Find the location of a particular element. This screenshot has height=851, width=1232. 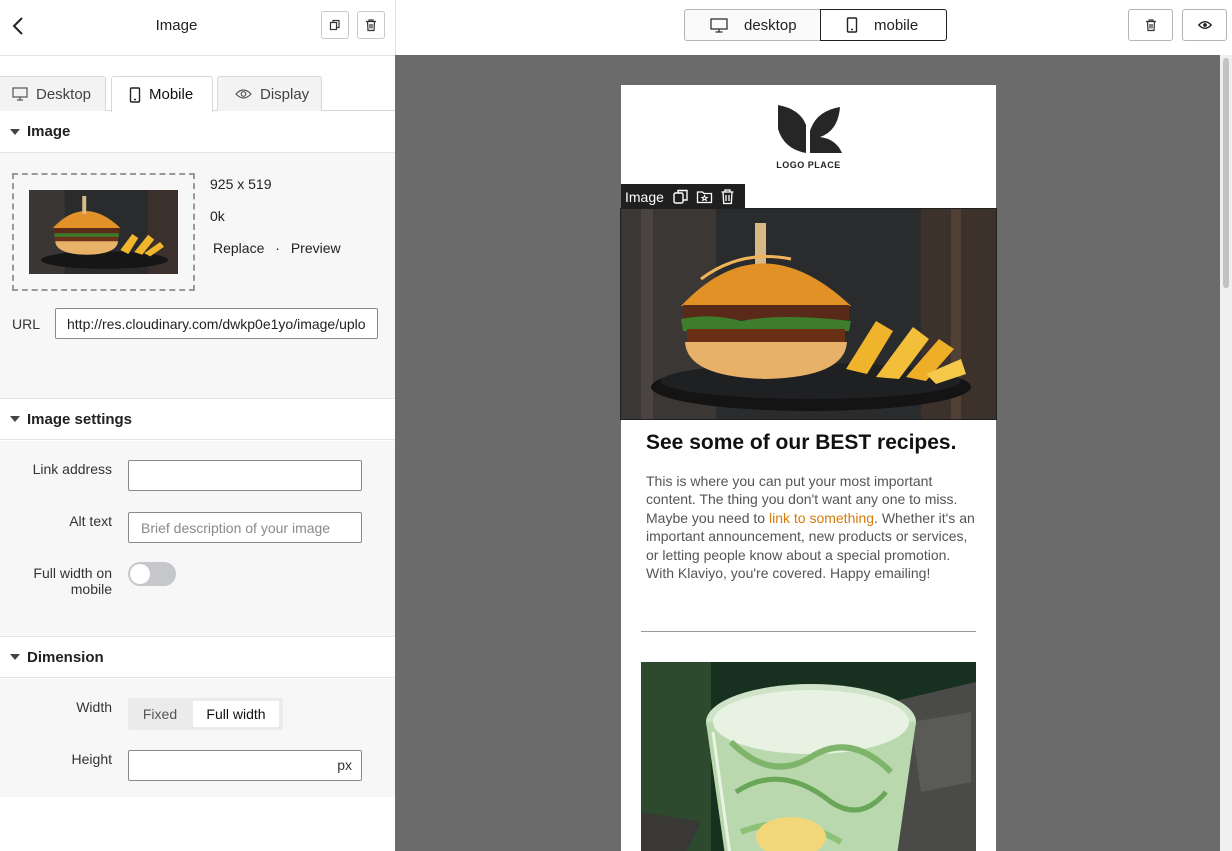

alt-text-input is located at coordinates (245, 527).